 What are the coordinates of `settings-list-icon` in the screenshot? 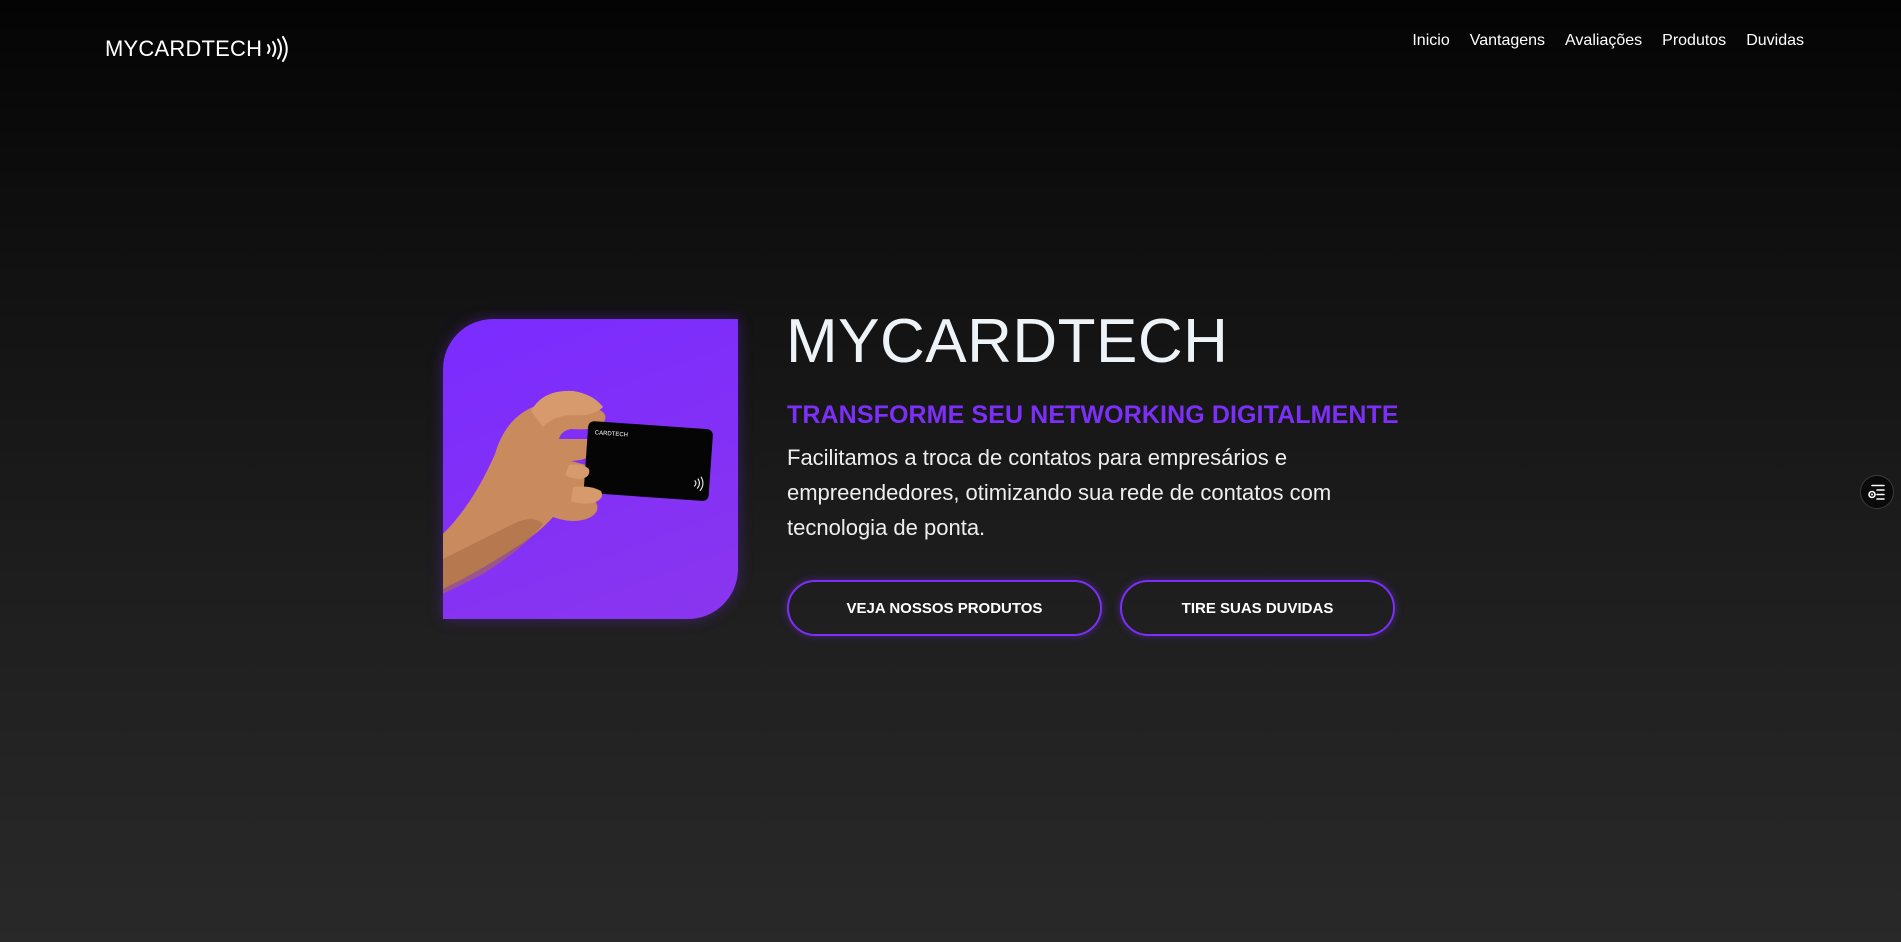 It's located at (1876, 492).